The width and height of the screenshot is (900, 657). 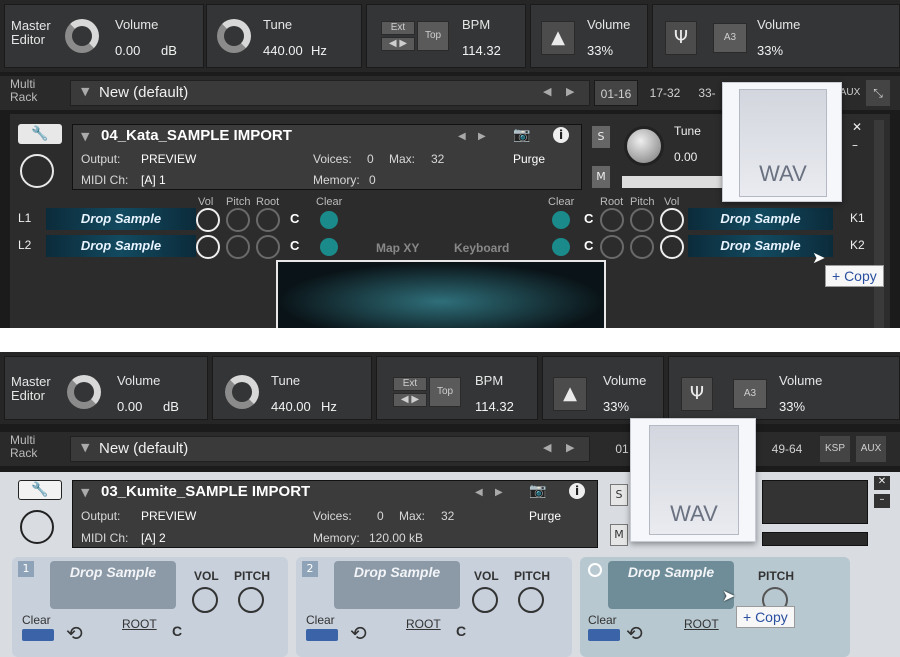 I want to click on ext-button-2: Ext, so click(x=410, y=384).